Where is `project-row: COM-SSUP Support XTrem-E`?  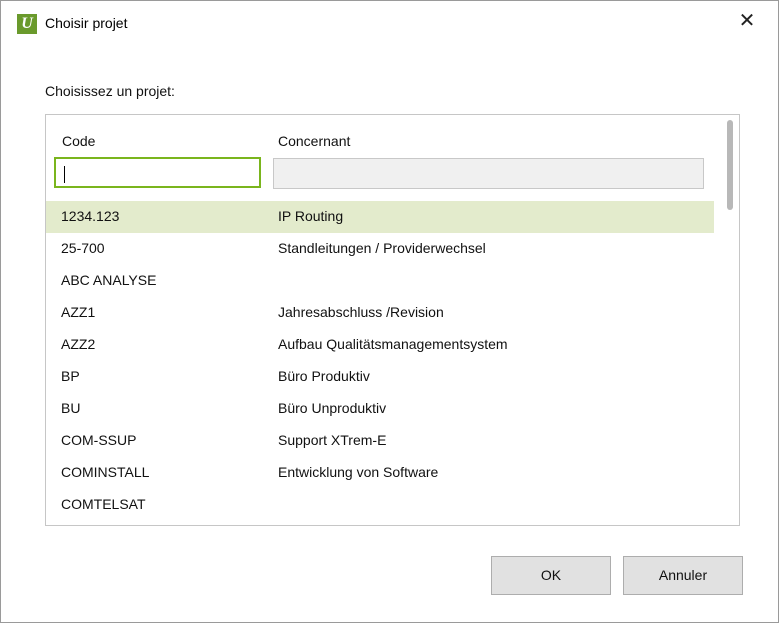 project-row: COM-SSUP Support XTrem-E is located at coordinates (380, 441).